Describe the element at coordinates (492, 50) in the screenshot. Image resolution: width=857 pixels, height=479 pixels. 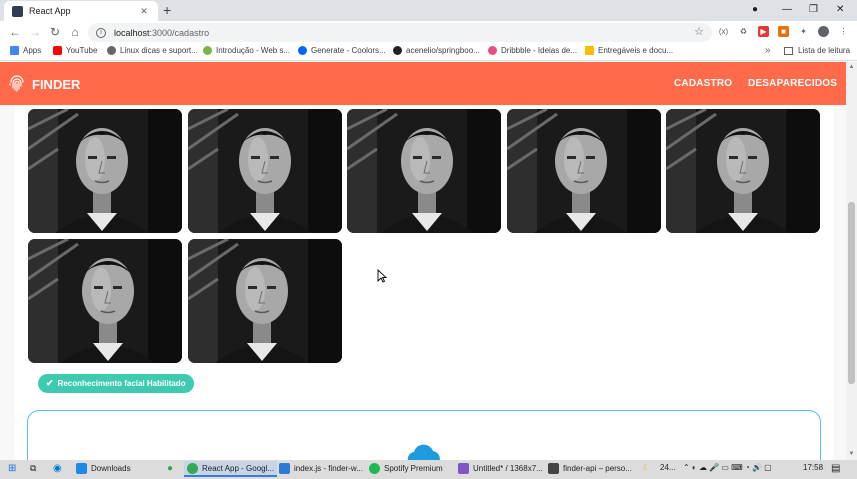
I see `dribbble-icon` at that location.